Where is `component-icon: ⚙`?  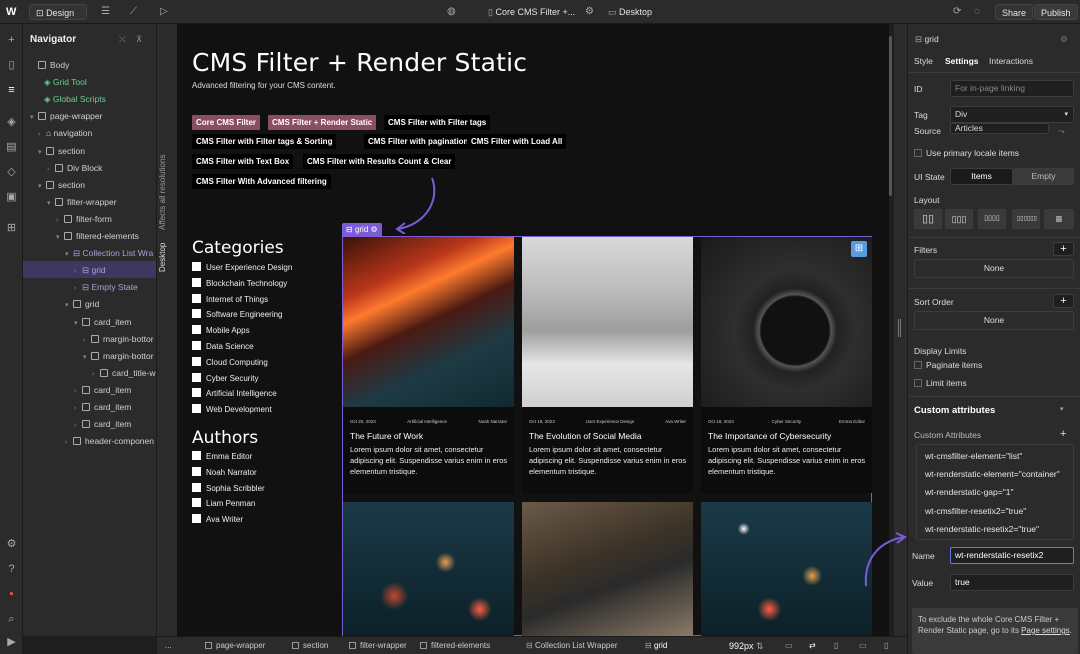
component-icon: ⚙ is located at coordinates (1064, 39).